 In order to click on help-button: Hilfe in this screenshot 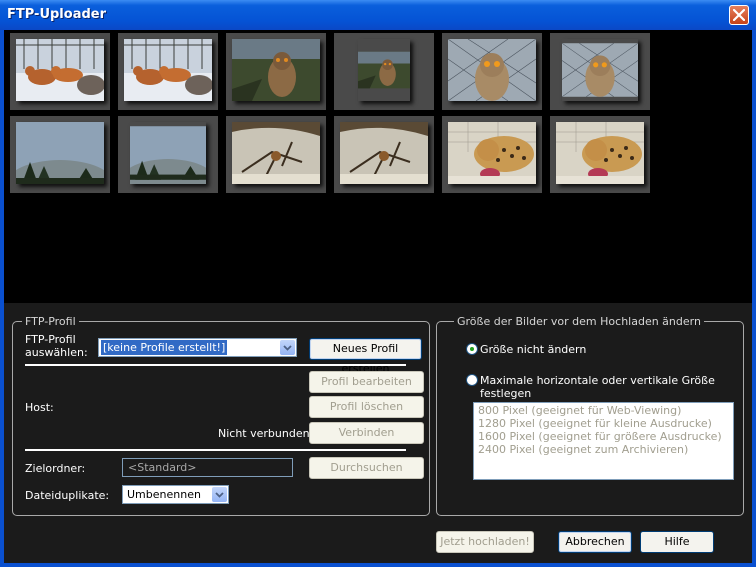, I will do `click(677, 542)`.